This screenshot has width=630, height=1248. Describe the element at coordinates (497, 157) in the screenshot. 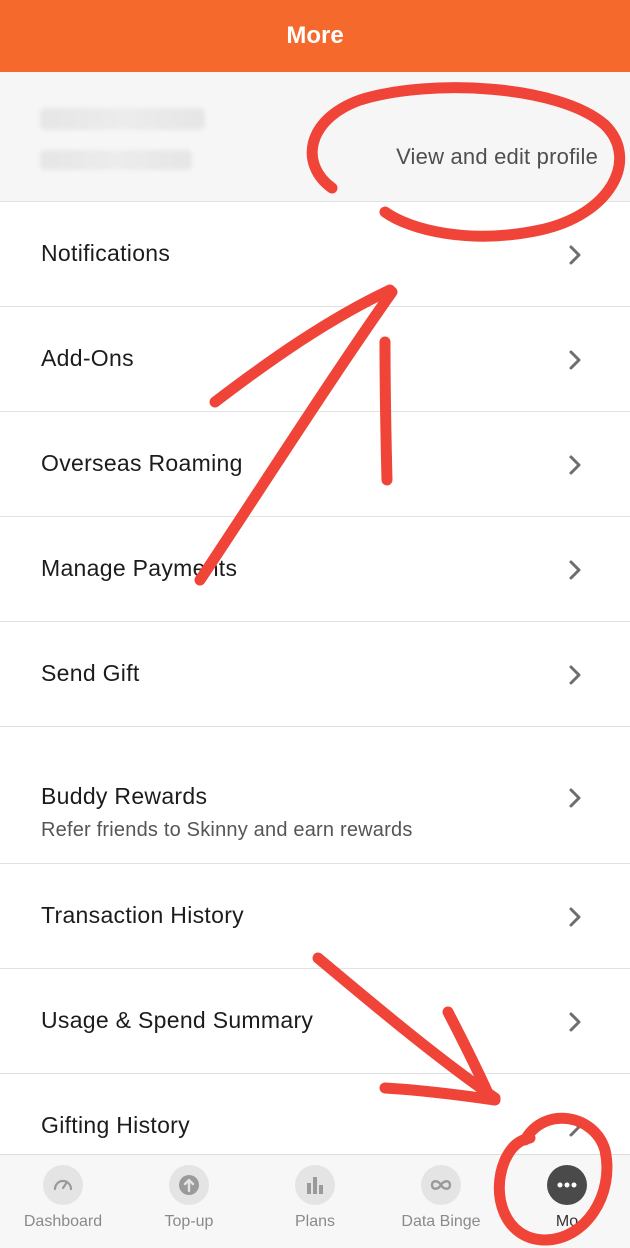

I see `view-edit-profile-link: View and edit profile` at that location.